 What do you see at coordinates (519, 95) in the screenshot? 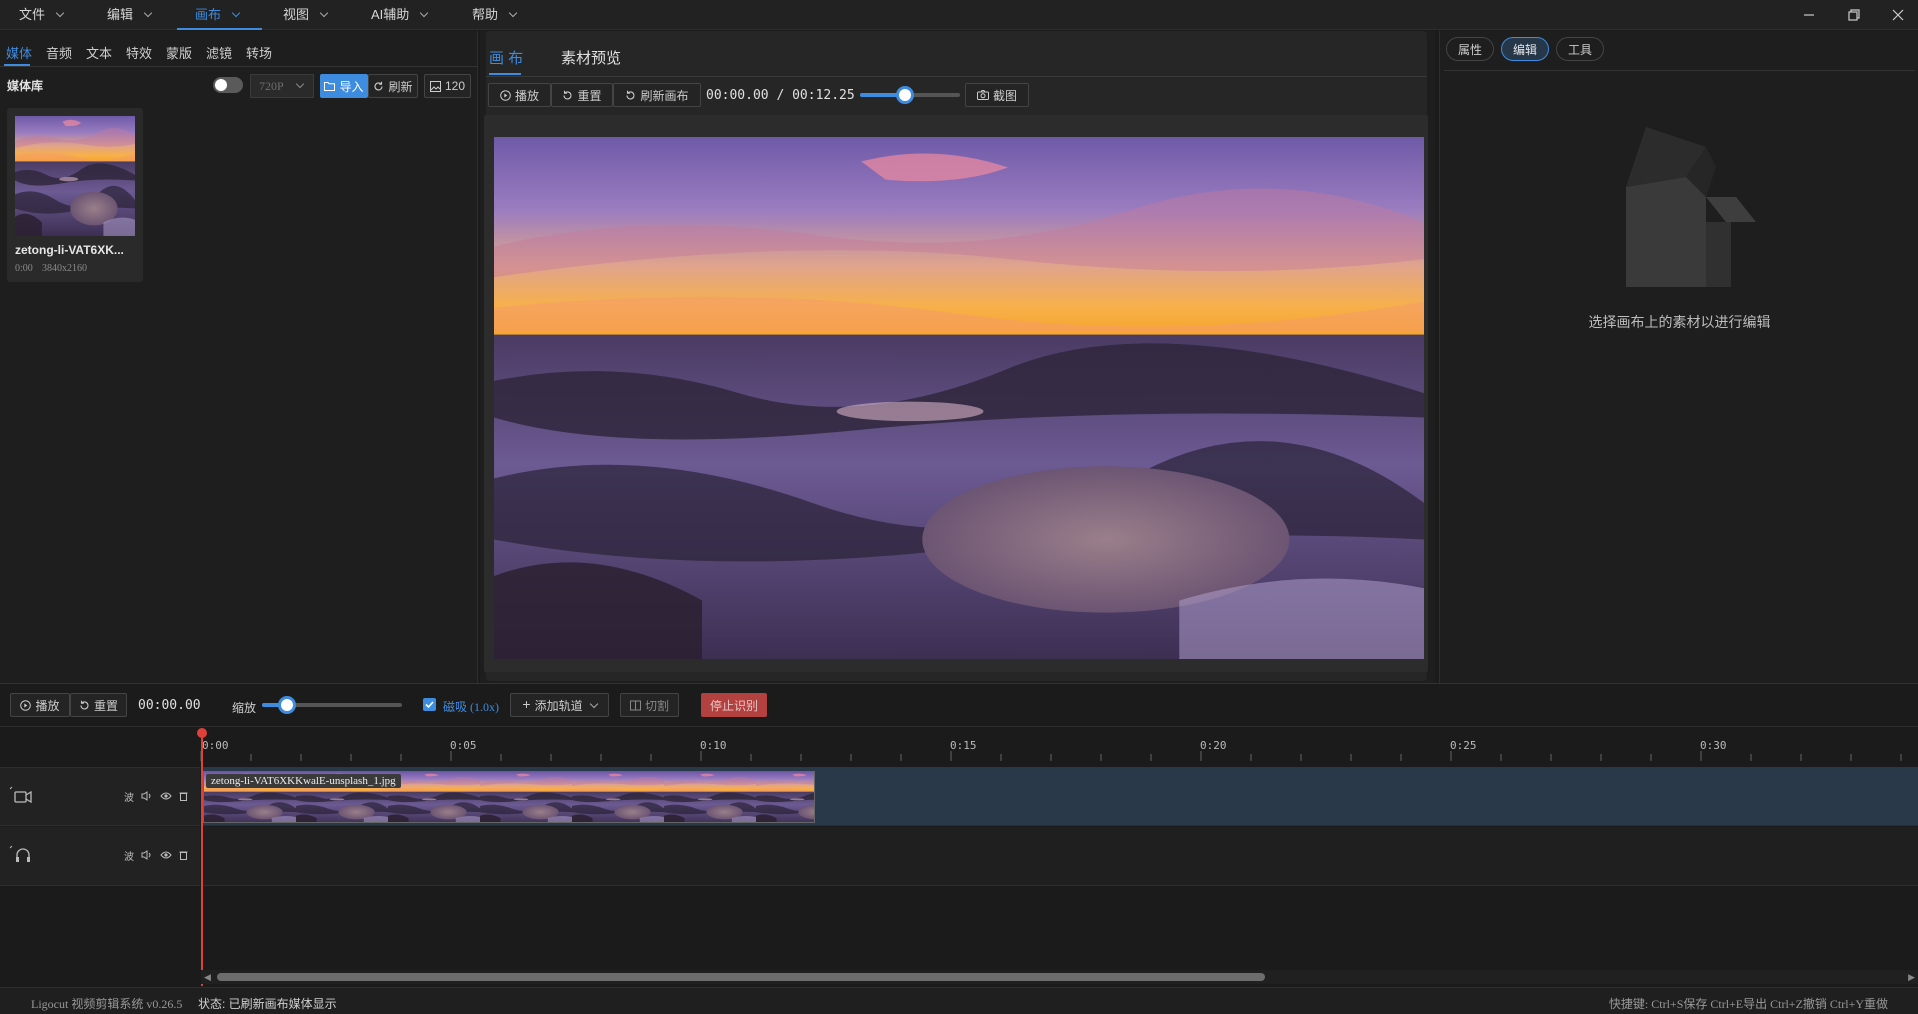
I see `preview-play-button: 播放` at bounding box center [519, 95].